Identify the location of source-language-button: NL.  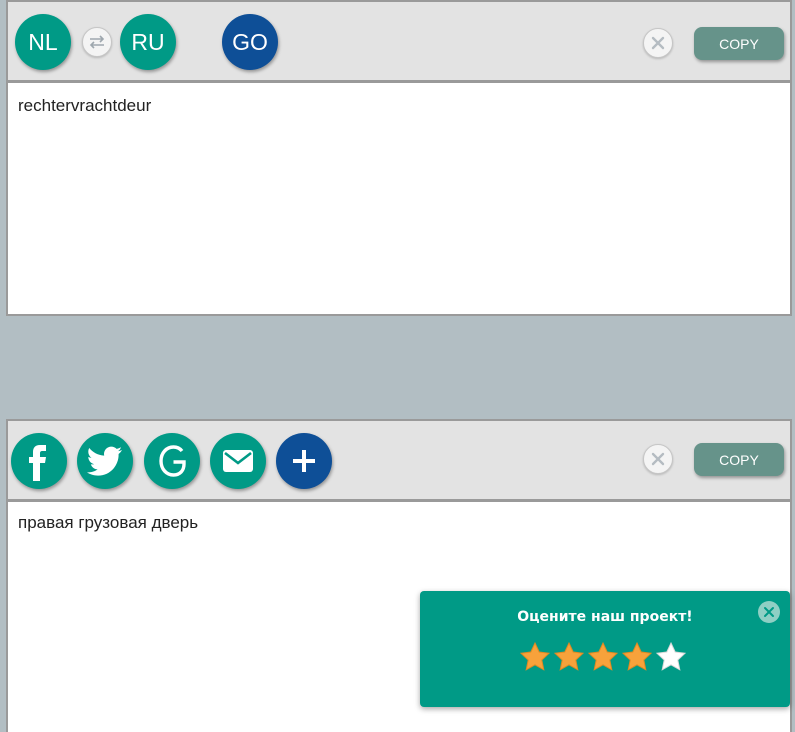
(43, 42).